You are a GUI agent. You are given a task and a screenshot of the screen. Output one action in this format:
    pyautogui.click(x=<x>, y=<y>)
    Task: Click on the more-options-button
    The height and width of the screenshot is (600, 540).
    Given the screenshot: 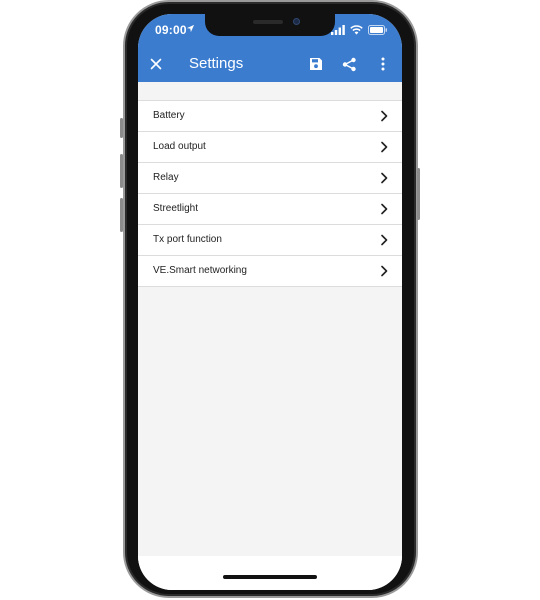 What is the action you would take?
    pyautogui.click(x=383, y=64)
    